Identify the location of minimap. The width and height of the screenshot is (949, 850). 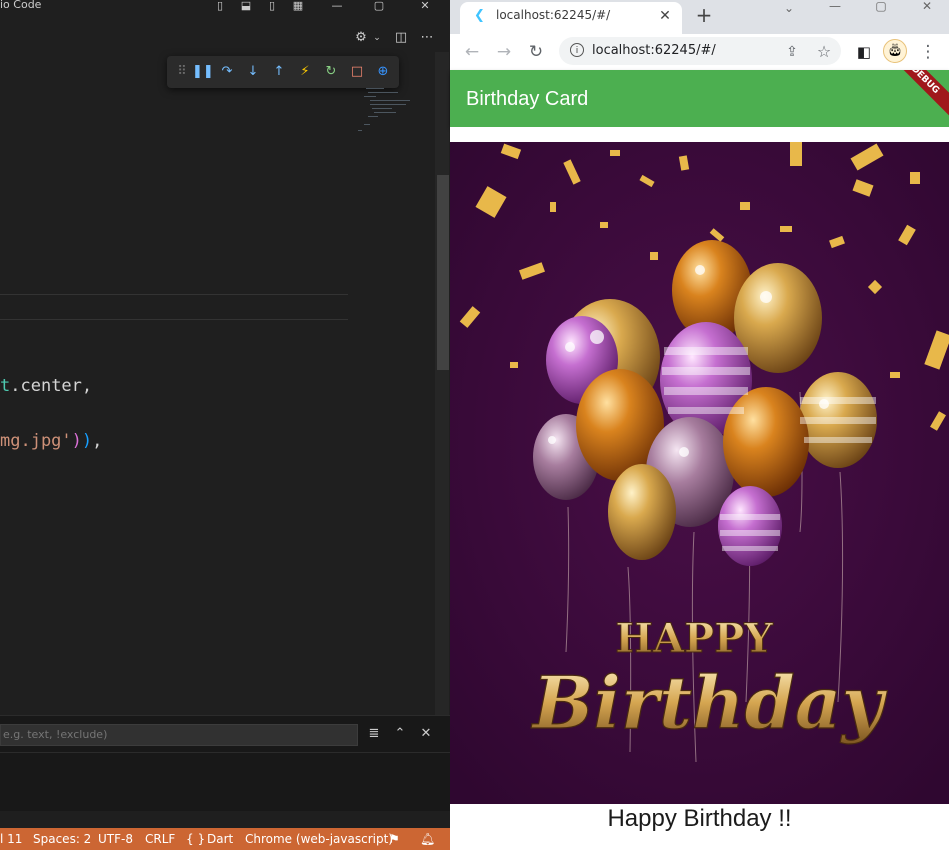
(386, 111).